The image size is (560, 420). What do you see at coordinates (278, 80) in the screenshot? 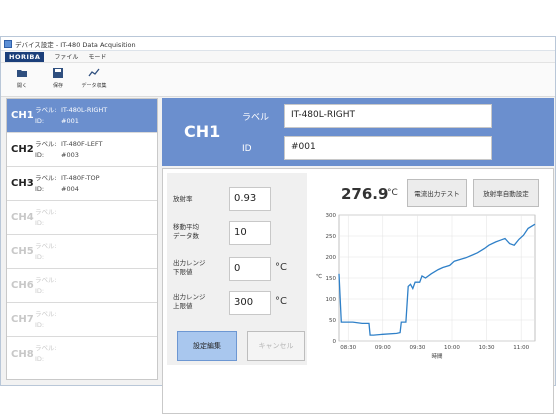
I see `toolbar: 開く 保存 データ収集` at bounding box center [278, 80].